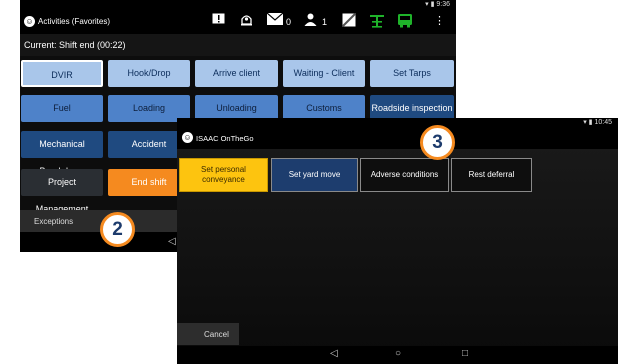 Image resolution: width=628 pixels, height=364 pixels. What do you see at coordinates (218, 21) in the screenshot?
I see `alert-icon` at bounding box center [218, 21].